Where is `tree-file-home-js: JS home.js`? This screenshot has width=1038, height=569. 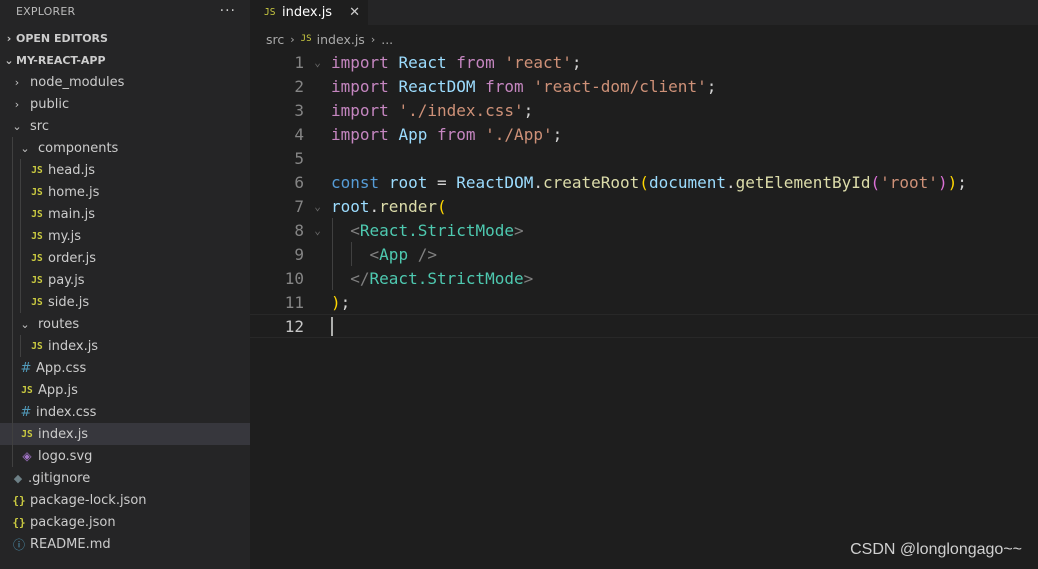
tree-file-home-js: JS home.js is located at coordinates (125, 192).